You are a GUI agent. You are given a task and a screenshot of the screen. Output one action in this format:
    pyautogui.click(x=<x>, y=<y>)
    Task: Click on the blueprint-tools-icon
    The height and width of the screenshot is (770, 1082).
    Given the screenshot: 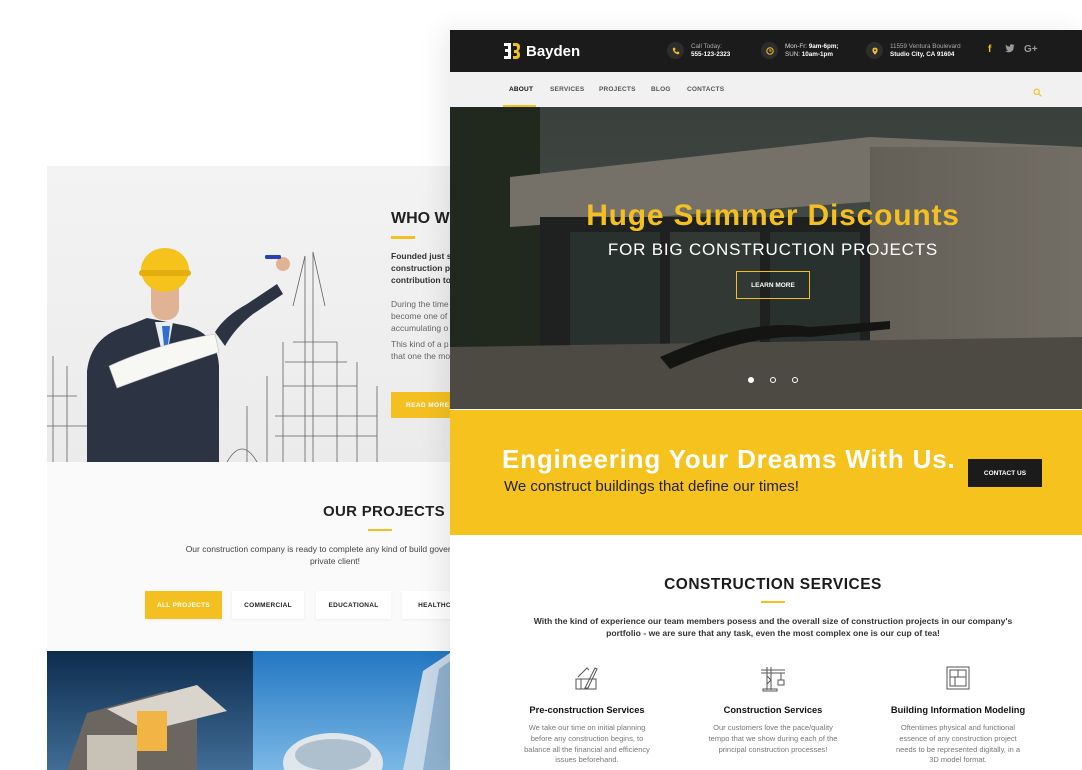 What is the action you would take?
    pyautogui.click(x=586, y=678)
    